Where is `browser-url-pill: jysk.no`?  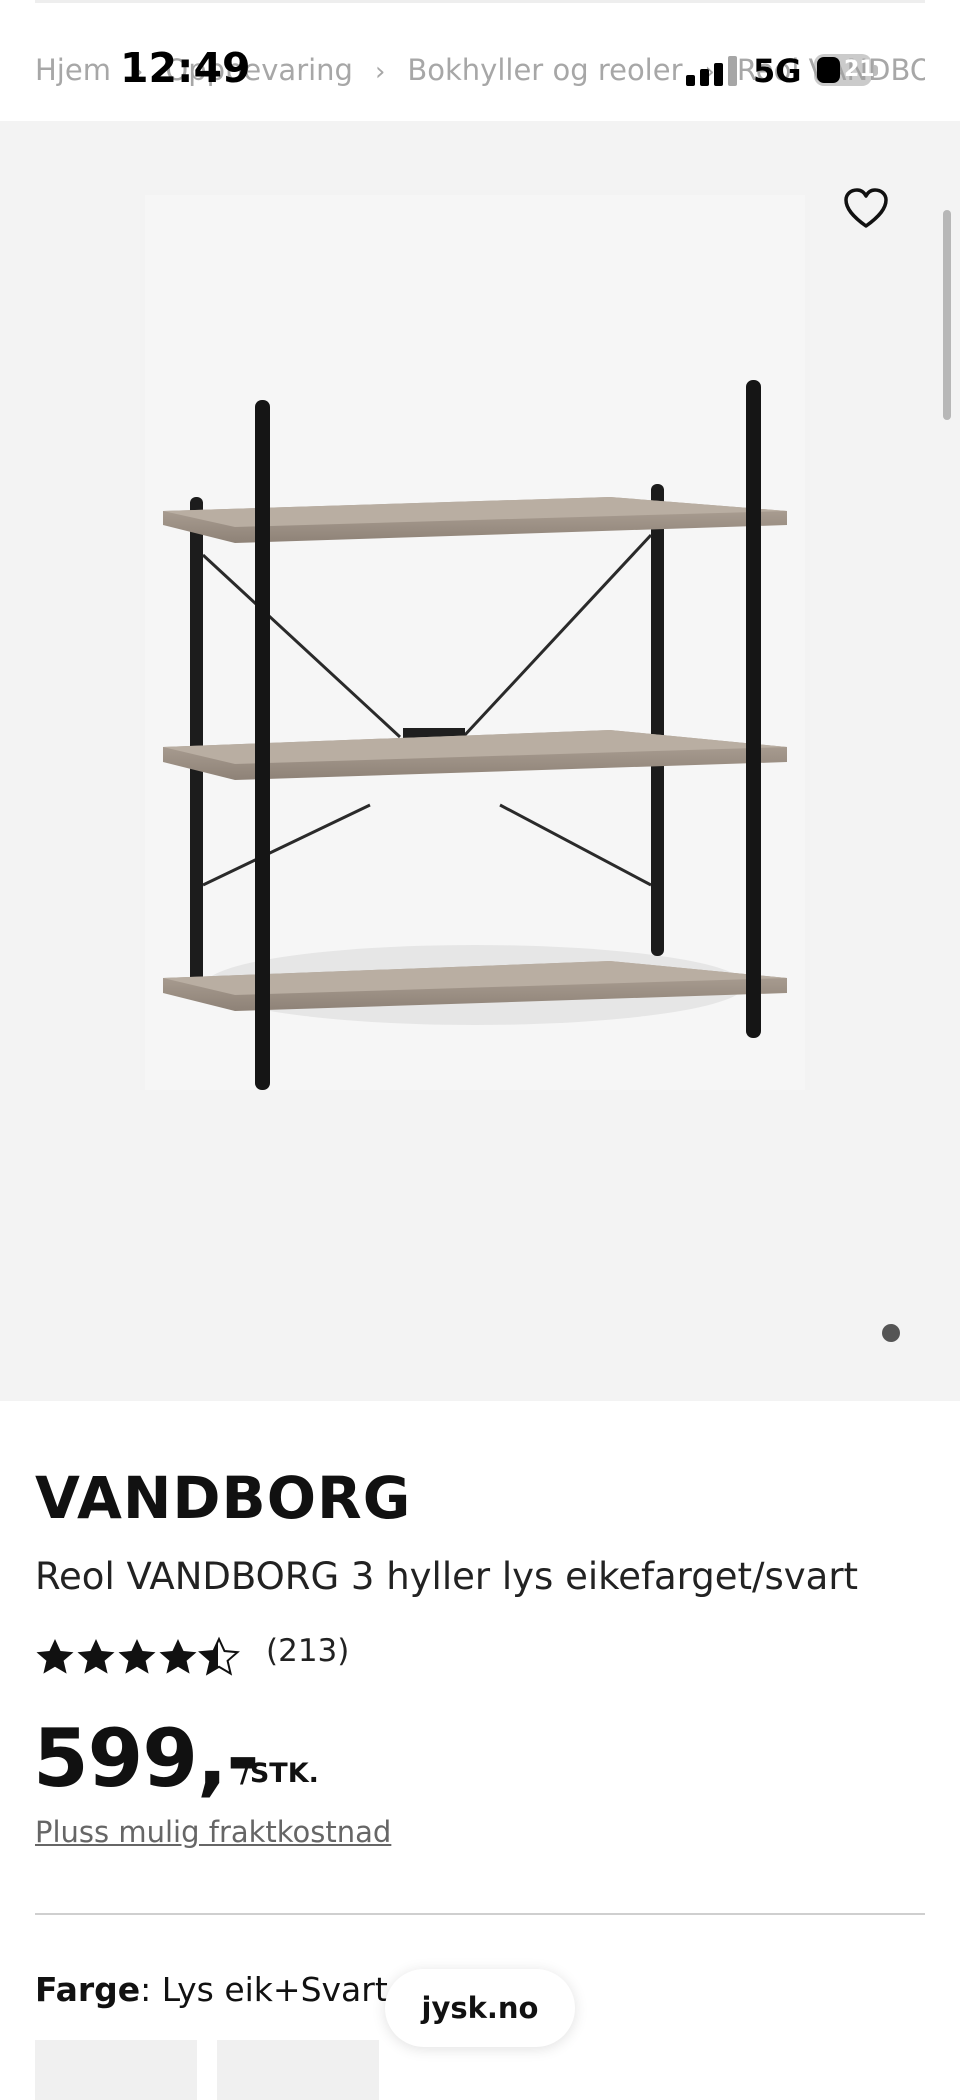
browser-url-pill: jysk.no is located at coordinates (480, 2008).